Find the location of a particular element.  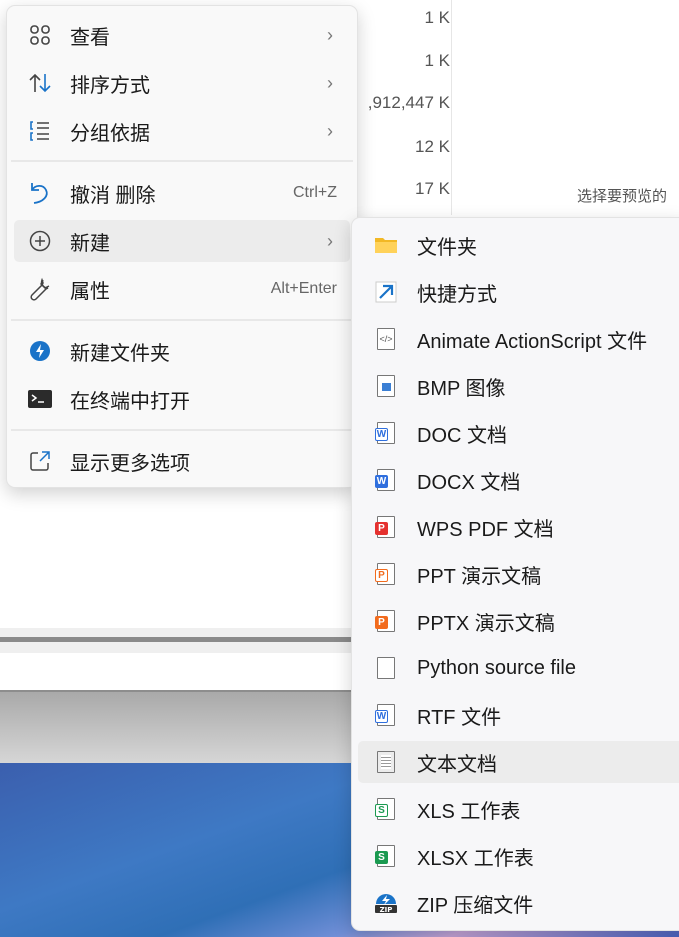

menu-item-show-more-options: 显示更多选项 is located at coordinates (182, 461).